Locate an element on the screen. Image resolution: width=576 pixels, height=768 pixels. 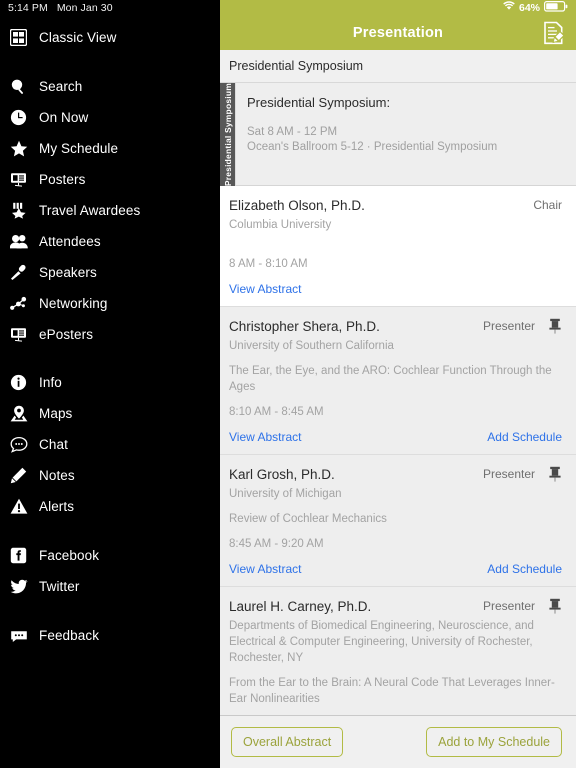
sidebar-item-label: Info is located at coordinates (50, 382).